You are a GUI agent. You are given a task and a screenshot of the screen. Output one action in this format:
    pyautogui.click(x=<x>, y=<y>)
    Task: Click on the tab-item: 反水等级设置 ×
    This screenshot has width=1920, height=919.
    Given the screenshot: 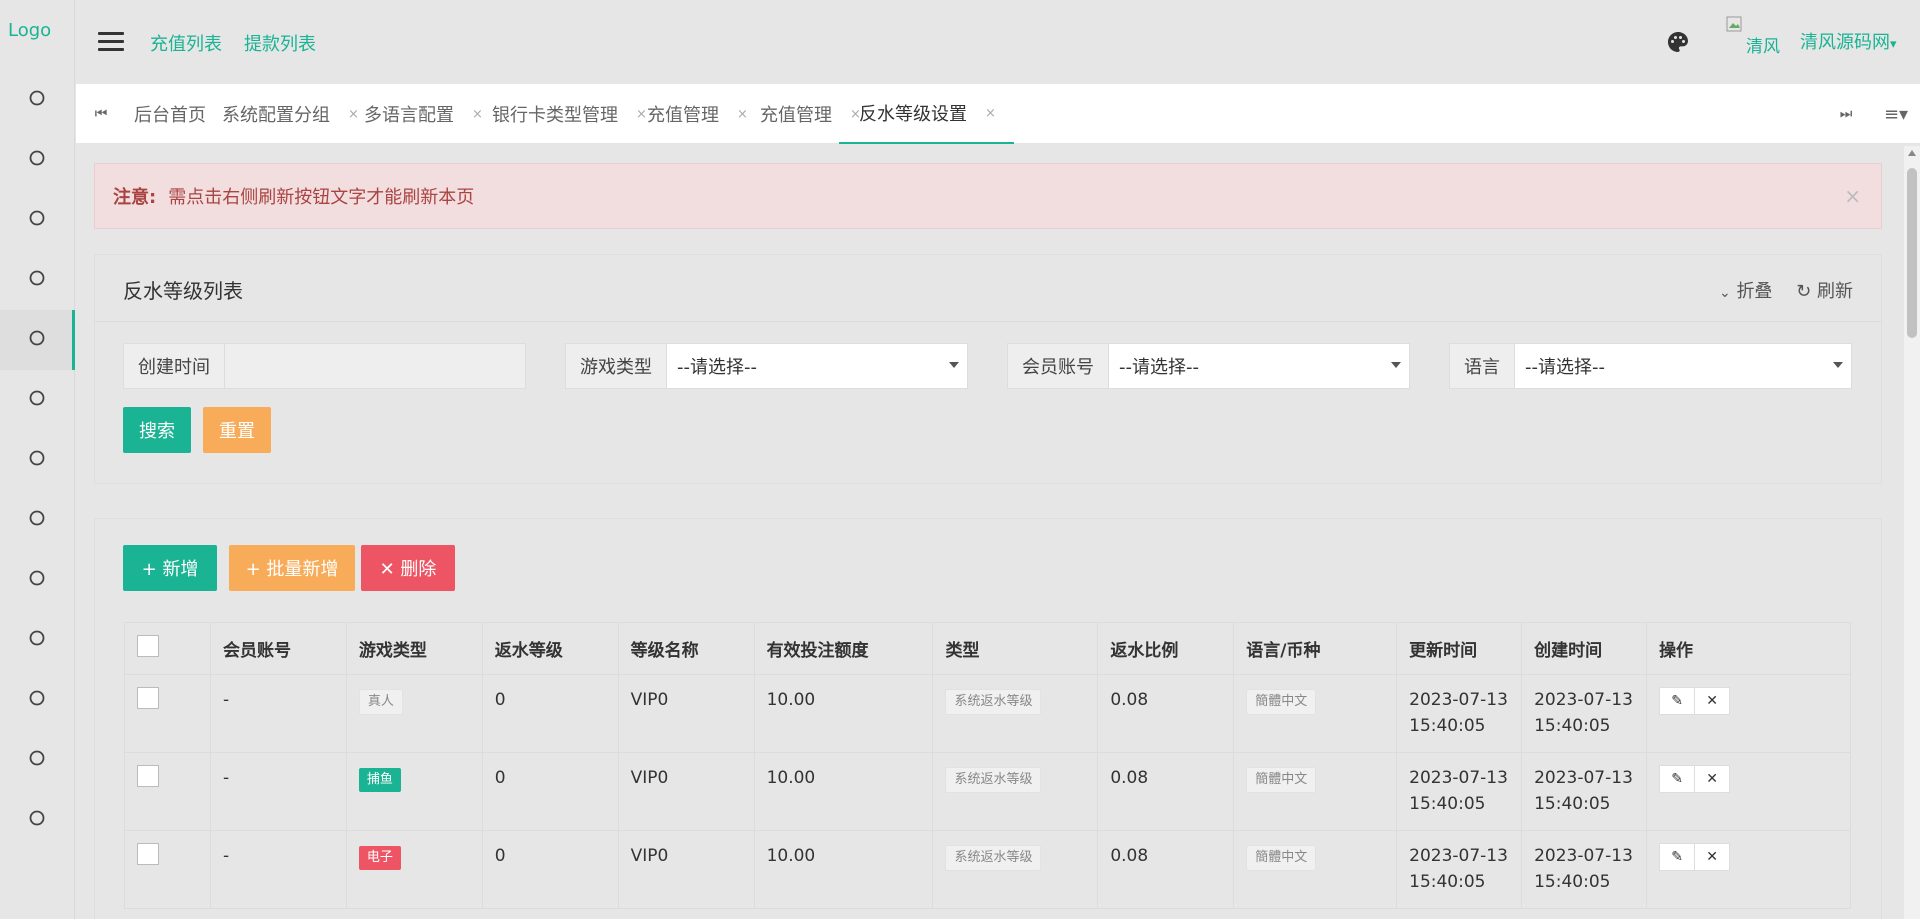 What is the action you would take?
    pyautogui.click(x=926, y=114)
    